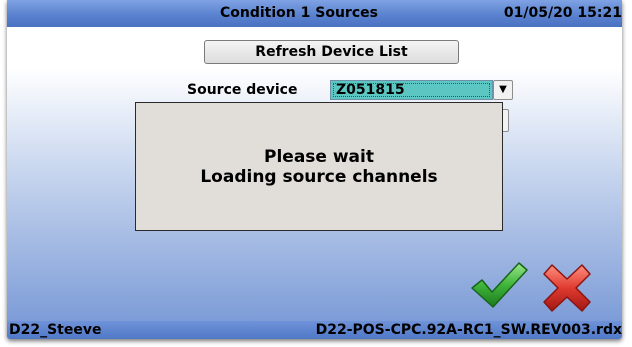  I want to click on source-device-select: Z051815 ▼, so click(421, 90).